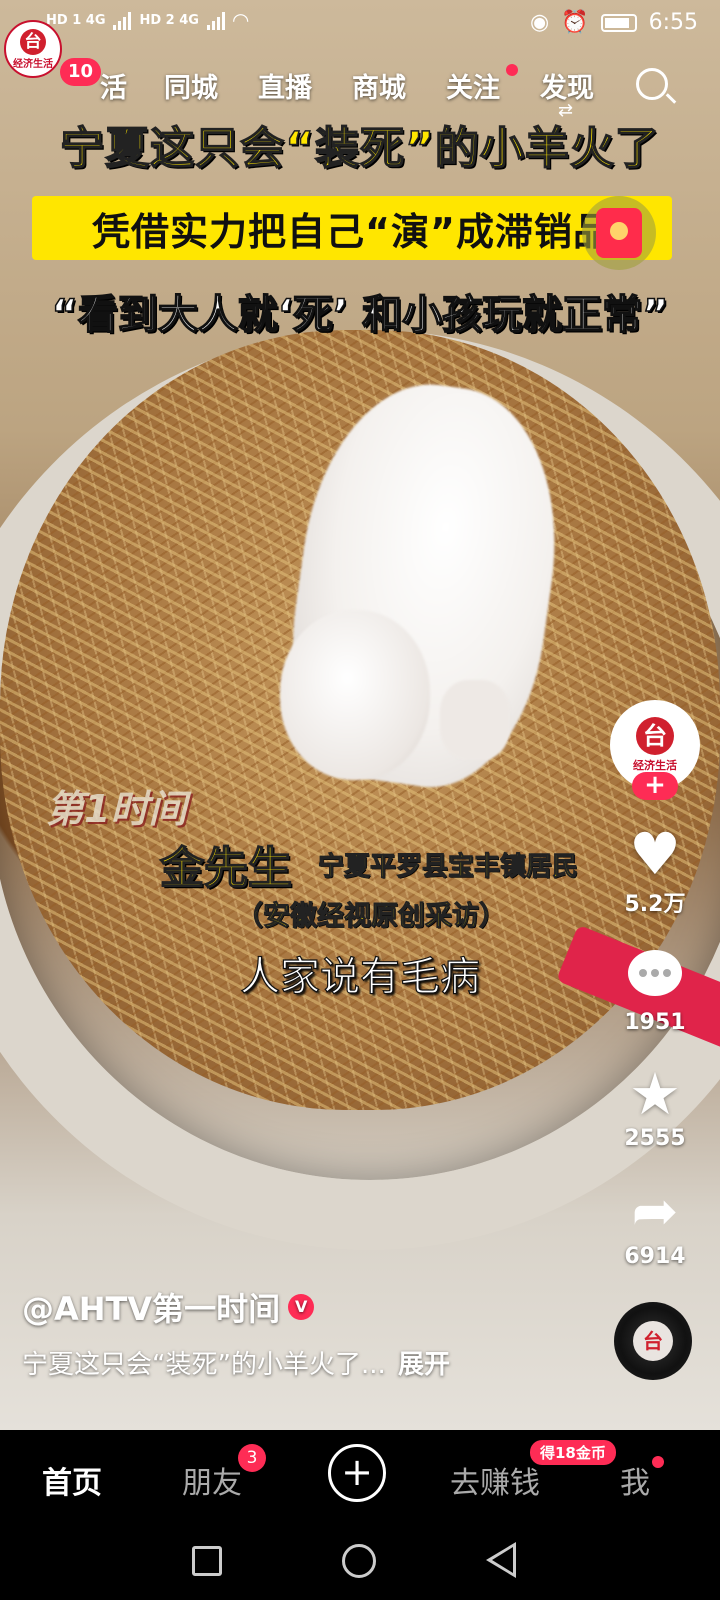 Image resolution: width=720 pixels, height=1600 pixels. Describe the element at coordinates (655, 1094) in the screenshot. I see `star-icon: ★` at that location.